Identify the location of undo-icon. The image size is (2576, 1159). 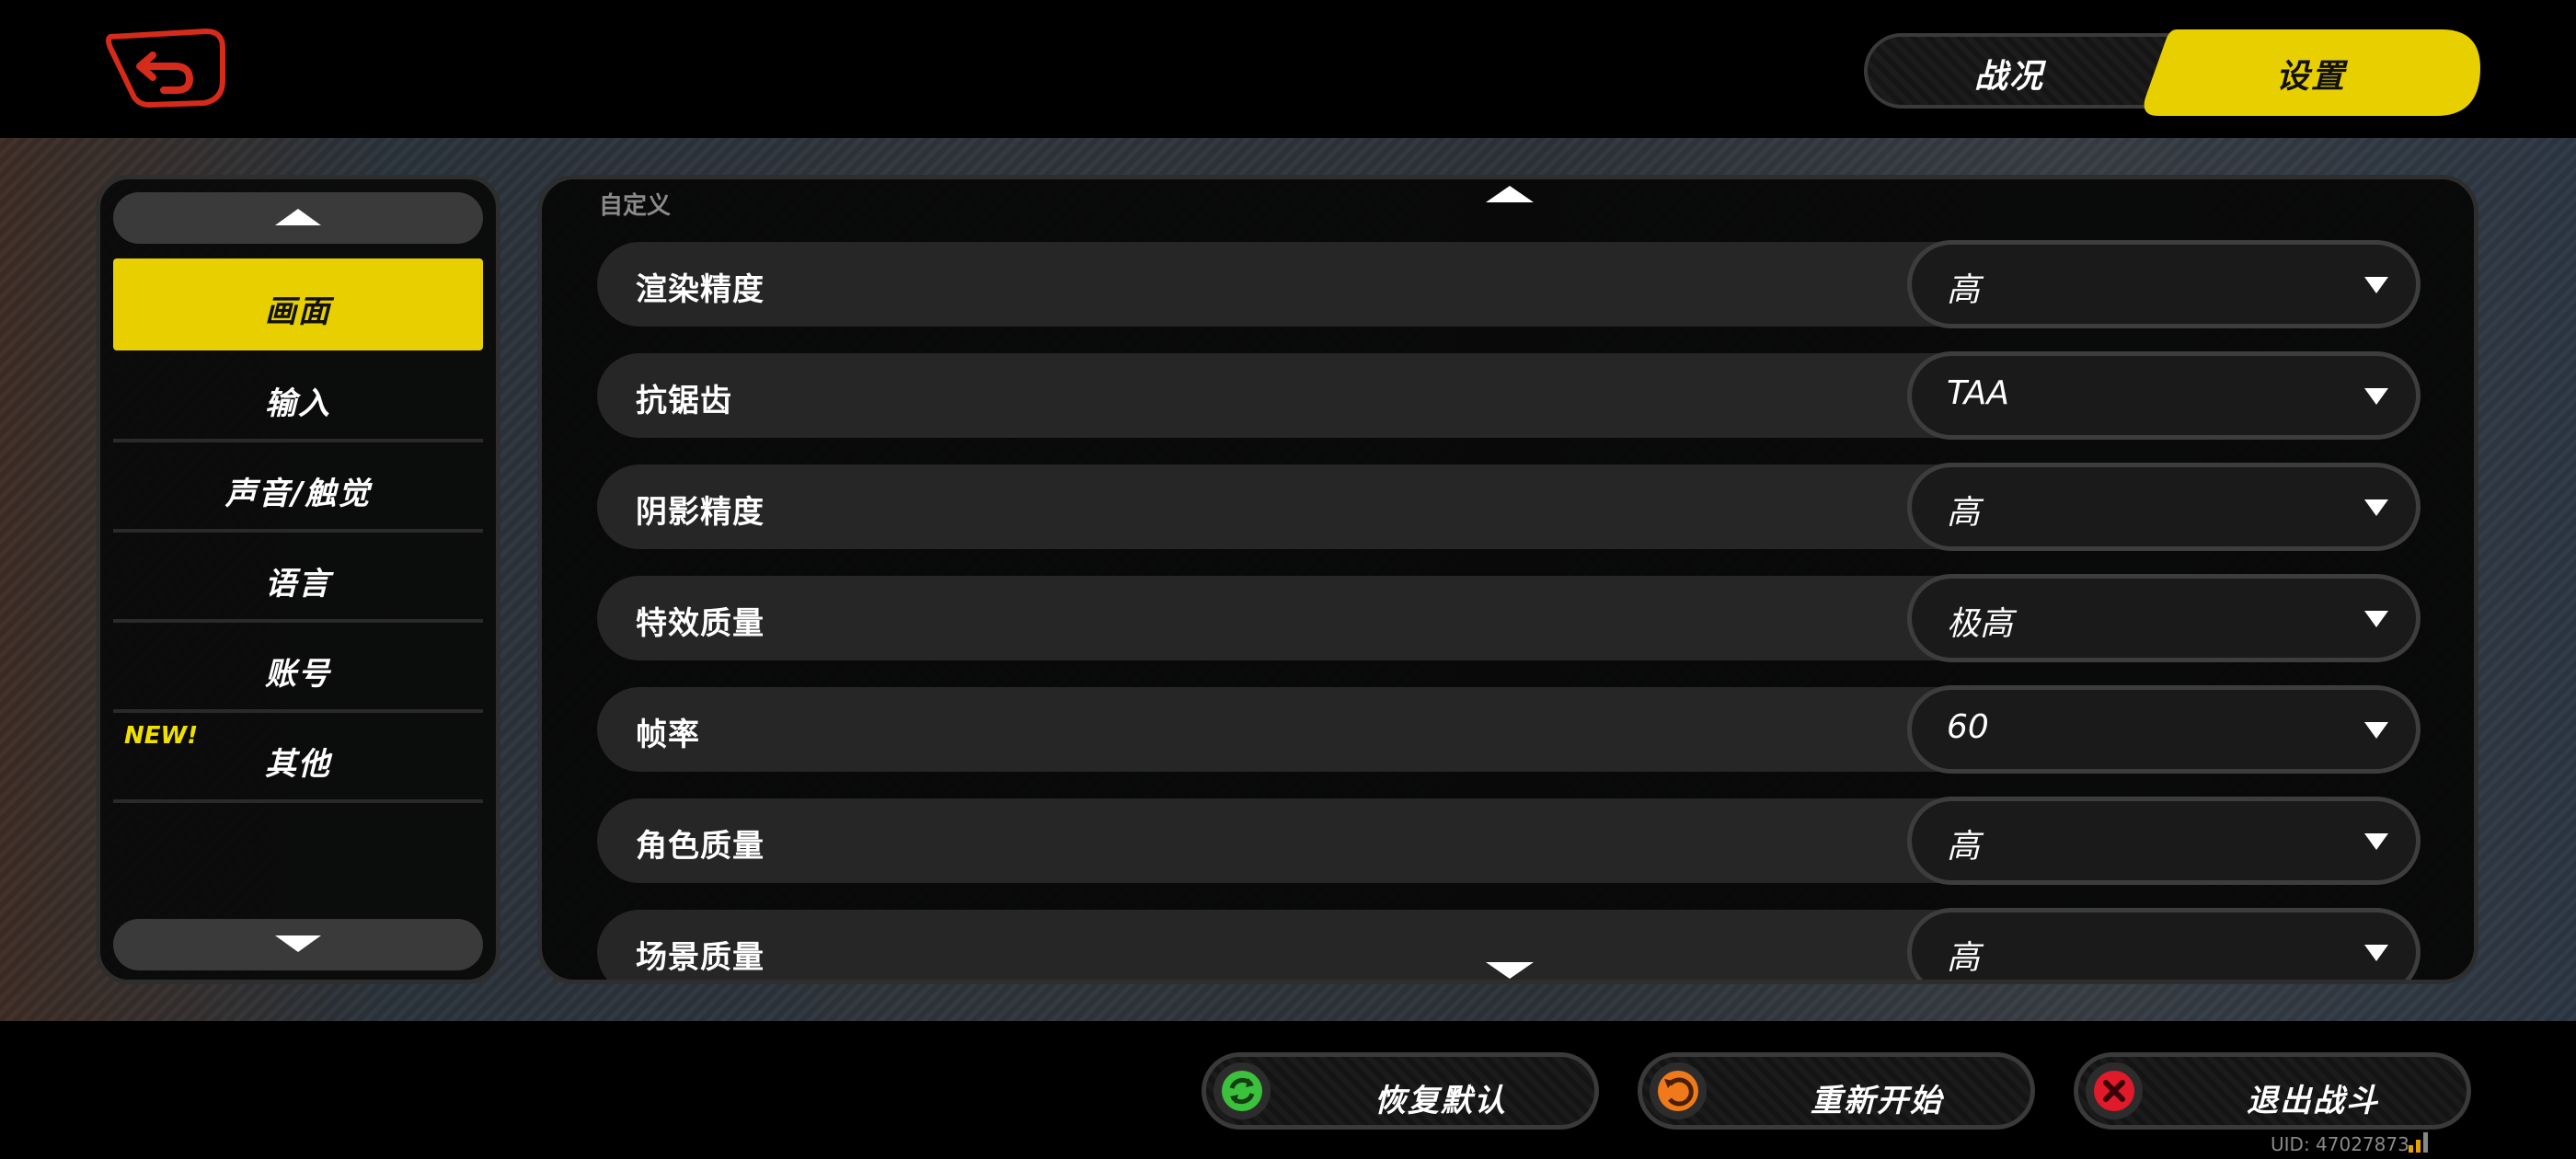
(1678, 1091).